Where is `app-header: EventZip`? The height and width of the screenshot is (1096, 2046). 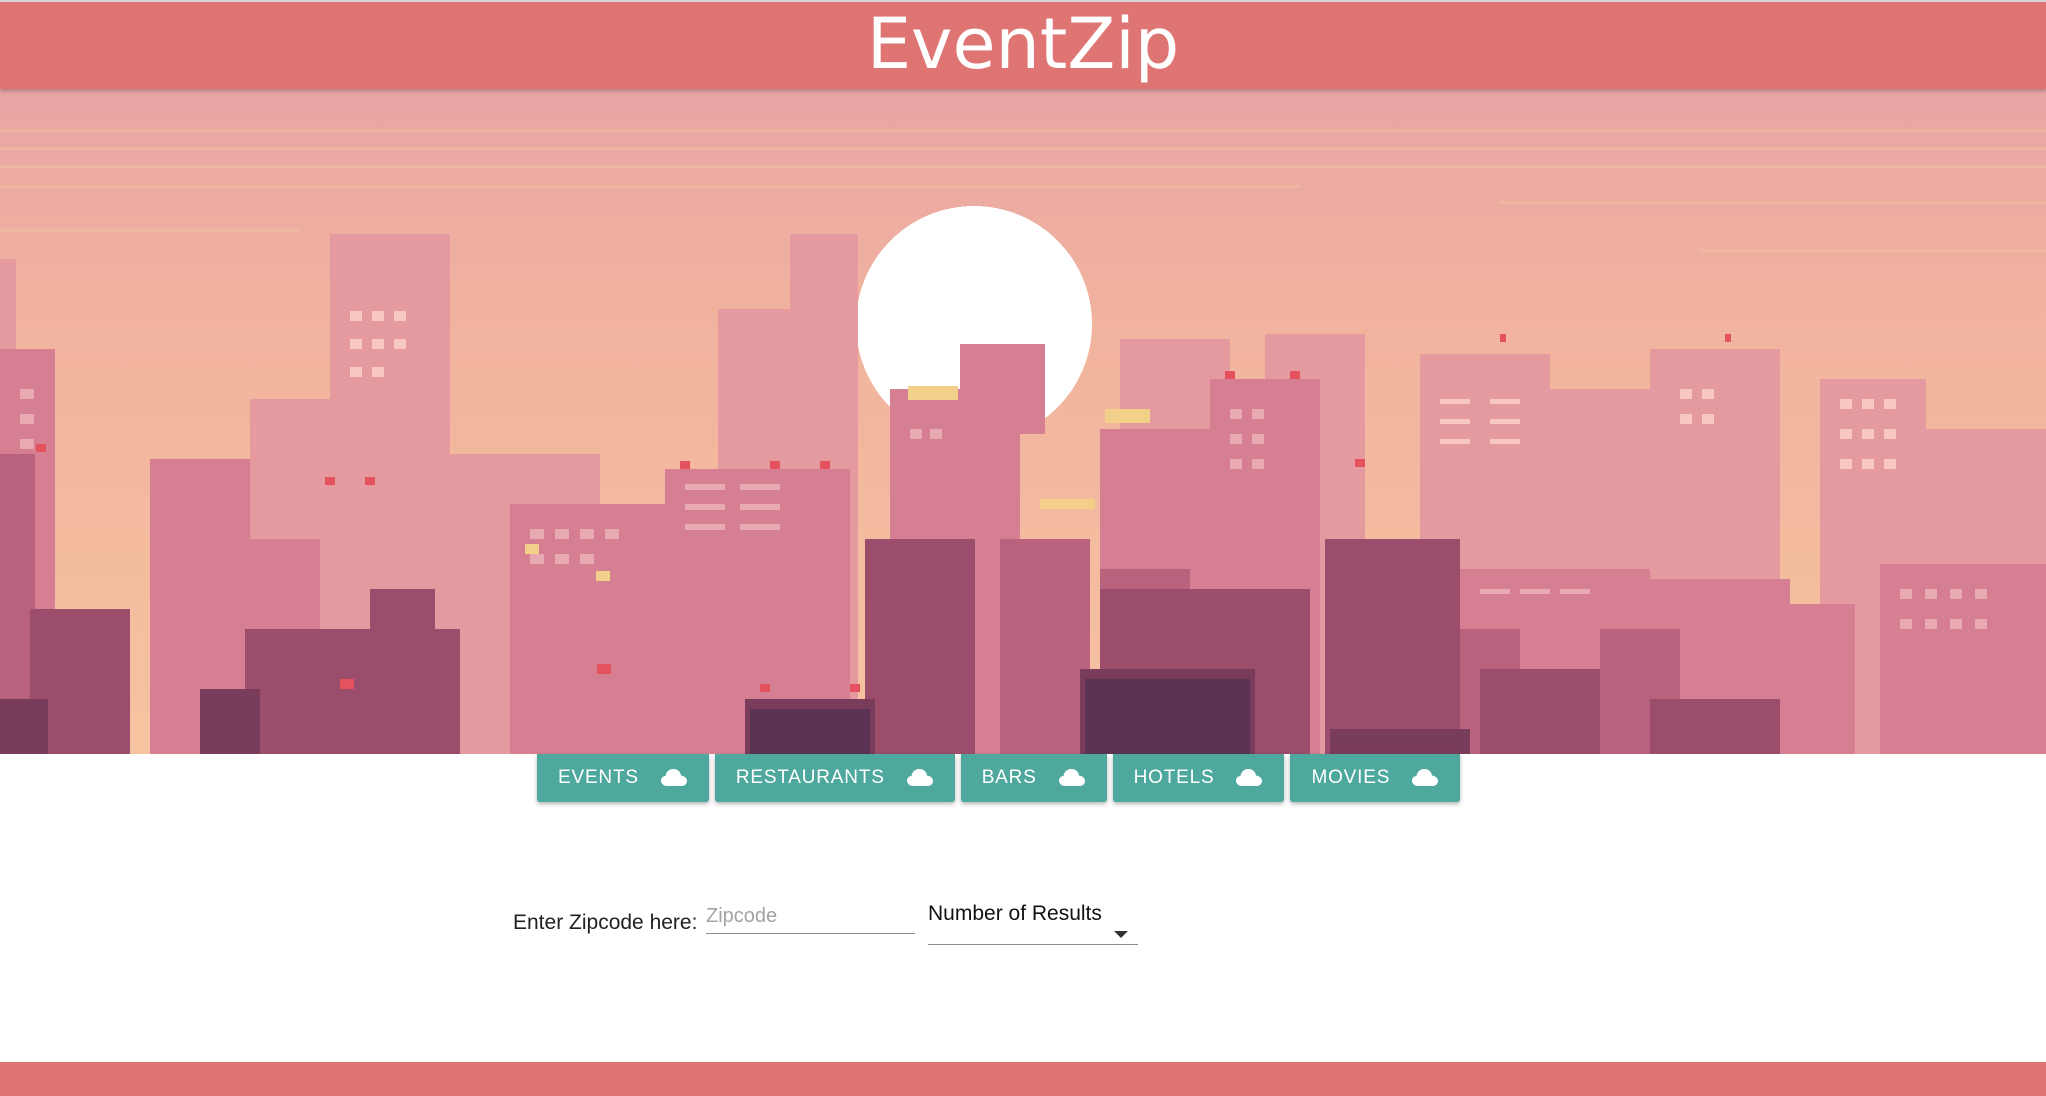
app-header: EventZip is located at coordinates (1023, 44).